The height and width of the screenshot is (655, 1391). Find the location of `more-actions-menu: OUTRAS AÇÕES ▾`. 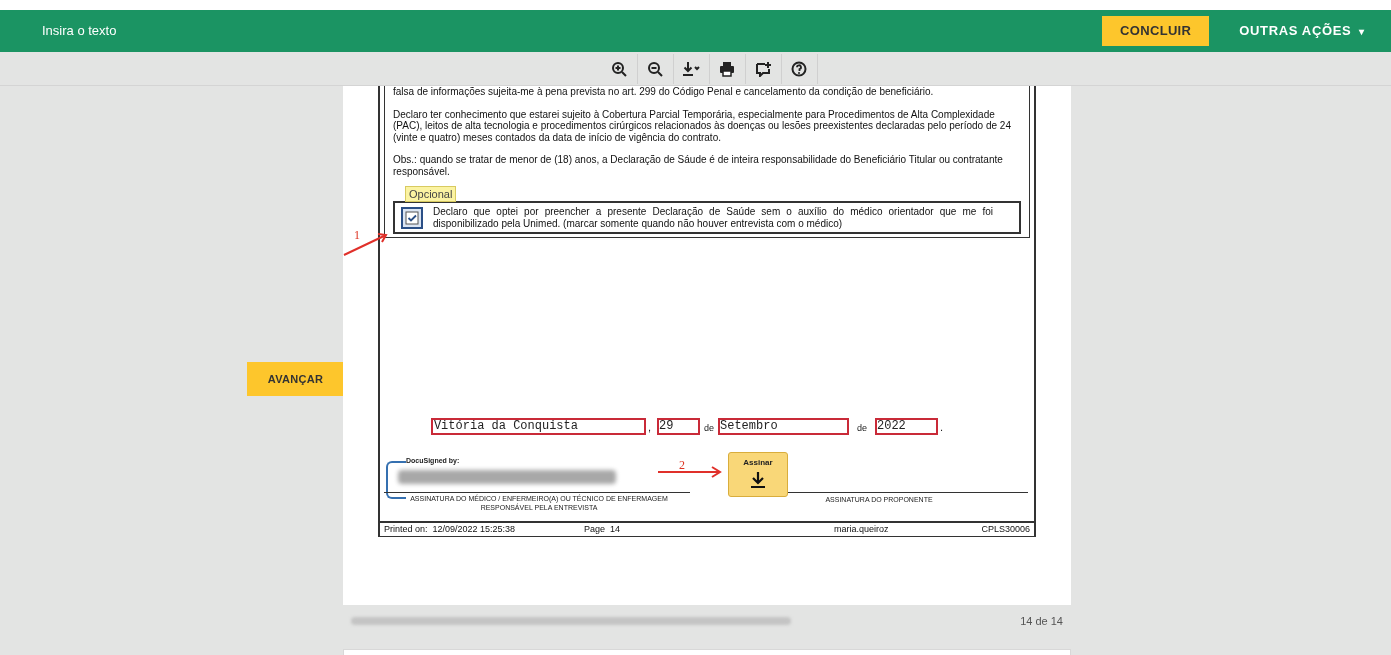

more-actions-menu: OUTRAS AÇÕES ▾ is located at coordinates (1302, 31).